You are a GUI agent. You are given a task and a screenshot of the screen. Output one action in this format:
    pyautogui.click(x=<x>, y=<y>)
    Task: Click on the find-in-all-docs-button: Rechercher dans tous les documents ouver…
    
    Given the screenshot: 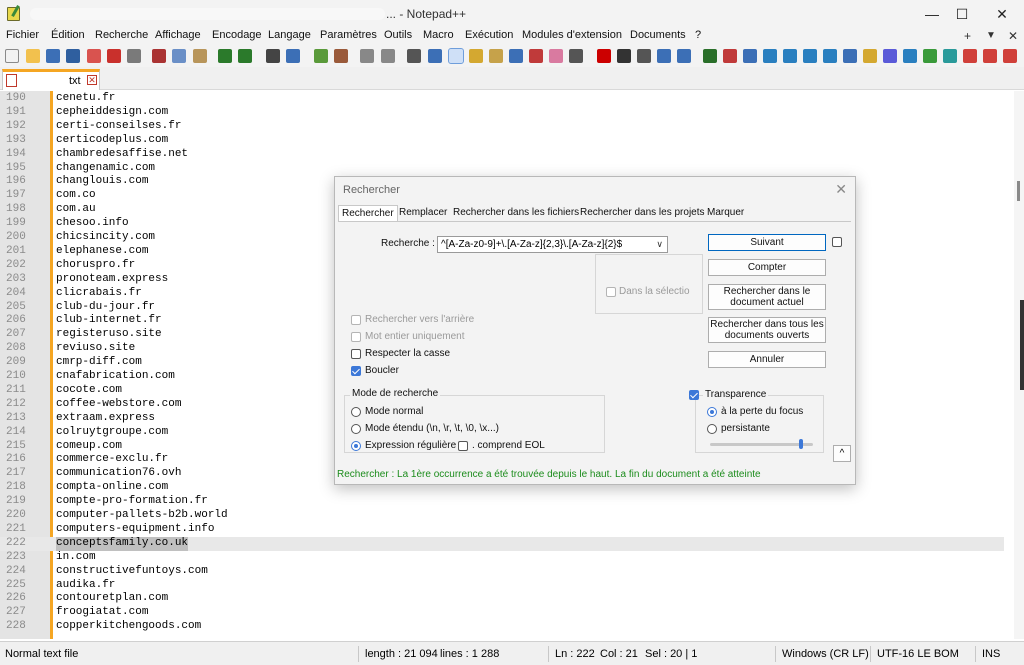 What is the action you would take?
    pyautogui.click(x=767, y=330)
    